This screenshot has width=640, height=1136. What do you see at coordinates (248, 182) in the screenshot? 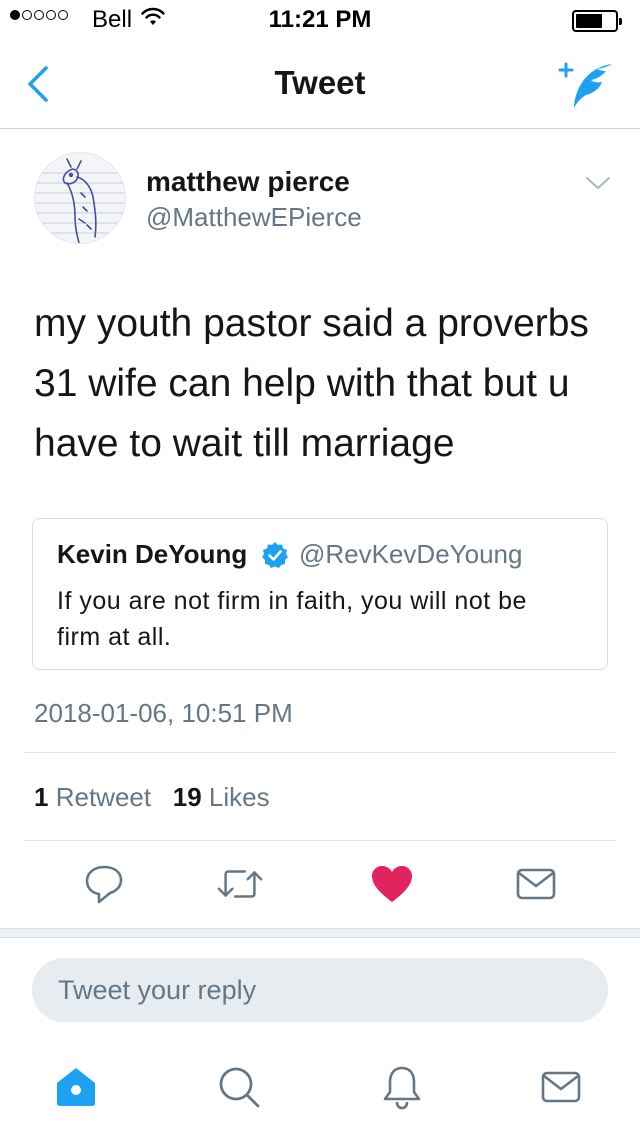
I see `author-name: matthew pierce` at bounding box center [248, 182].